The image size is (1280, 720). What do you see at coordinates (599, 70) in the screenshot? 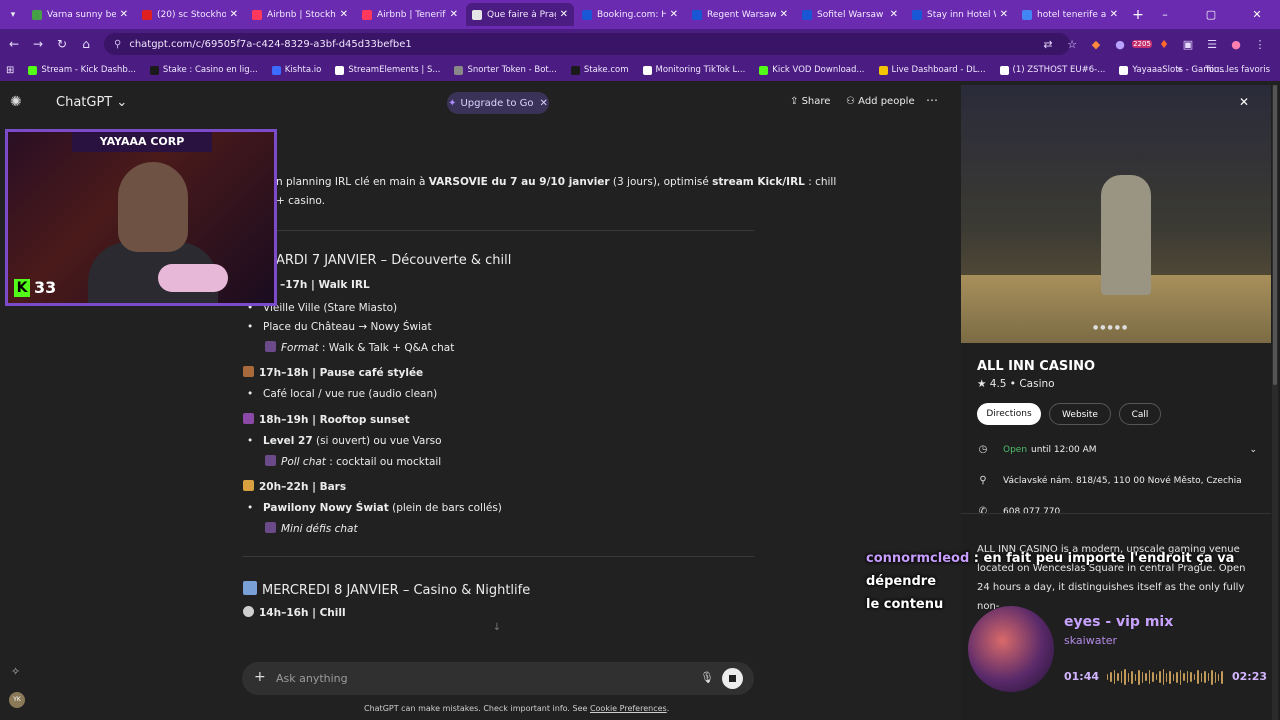
I see `bookmark-item: Stake.com` at bounding box center [599, 70].